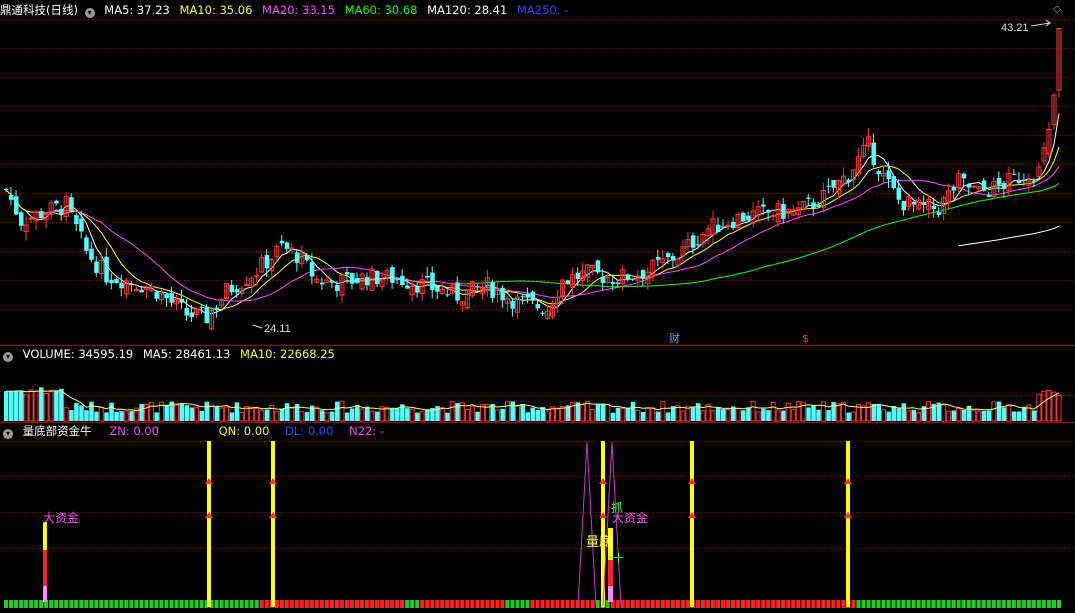 The width and height of the screenshot is (1075, 613). What do you see at coordinates (674, 338) in the screenshot?
I see `finance-marker: 财` at bounding box center [674, 338].